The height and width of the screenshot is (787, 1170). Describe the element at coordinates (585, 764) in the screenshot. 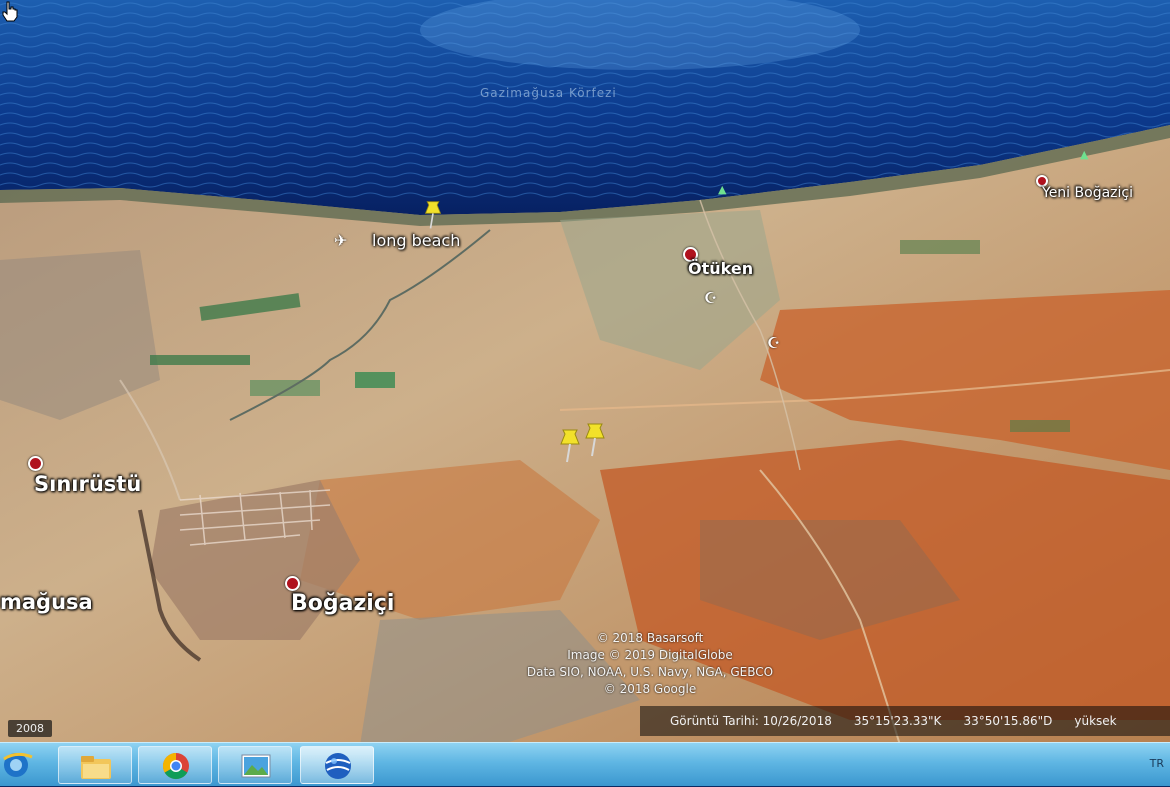

I see `taskbar: TR` at that location.